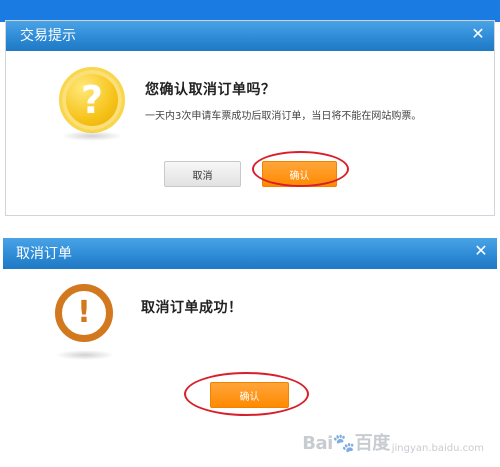 This screenshot has width=500, height=467. Describe the element at coordinates (192, 308) in the screenshot. I see `dialog-heading: 取消订单成功！` at that location.